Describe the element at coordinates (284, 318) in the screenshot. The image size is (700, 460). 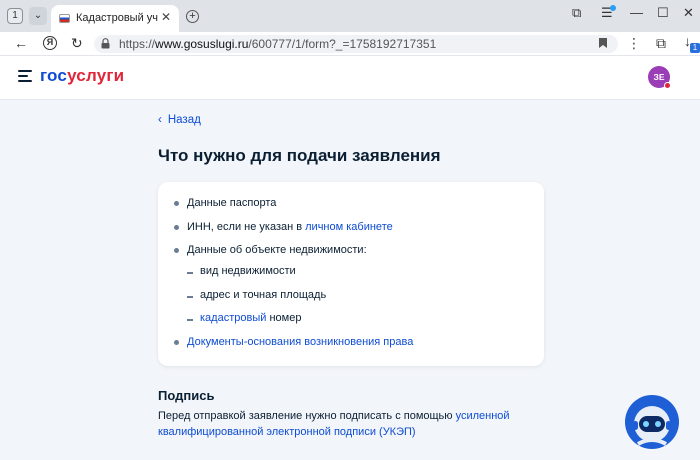
I see `sub-list-item-text: номер` at that location.